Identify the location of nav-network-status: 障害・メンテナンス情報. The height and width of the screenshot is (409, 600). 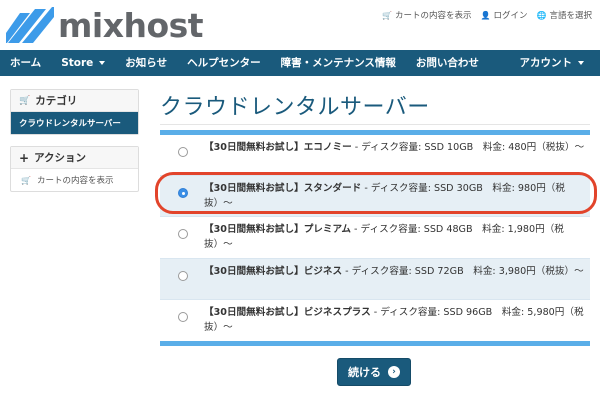
(338, 63).